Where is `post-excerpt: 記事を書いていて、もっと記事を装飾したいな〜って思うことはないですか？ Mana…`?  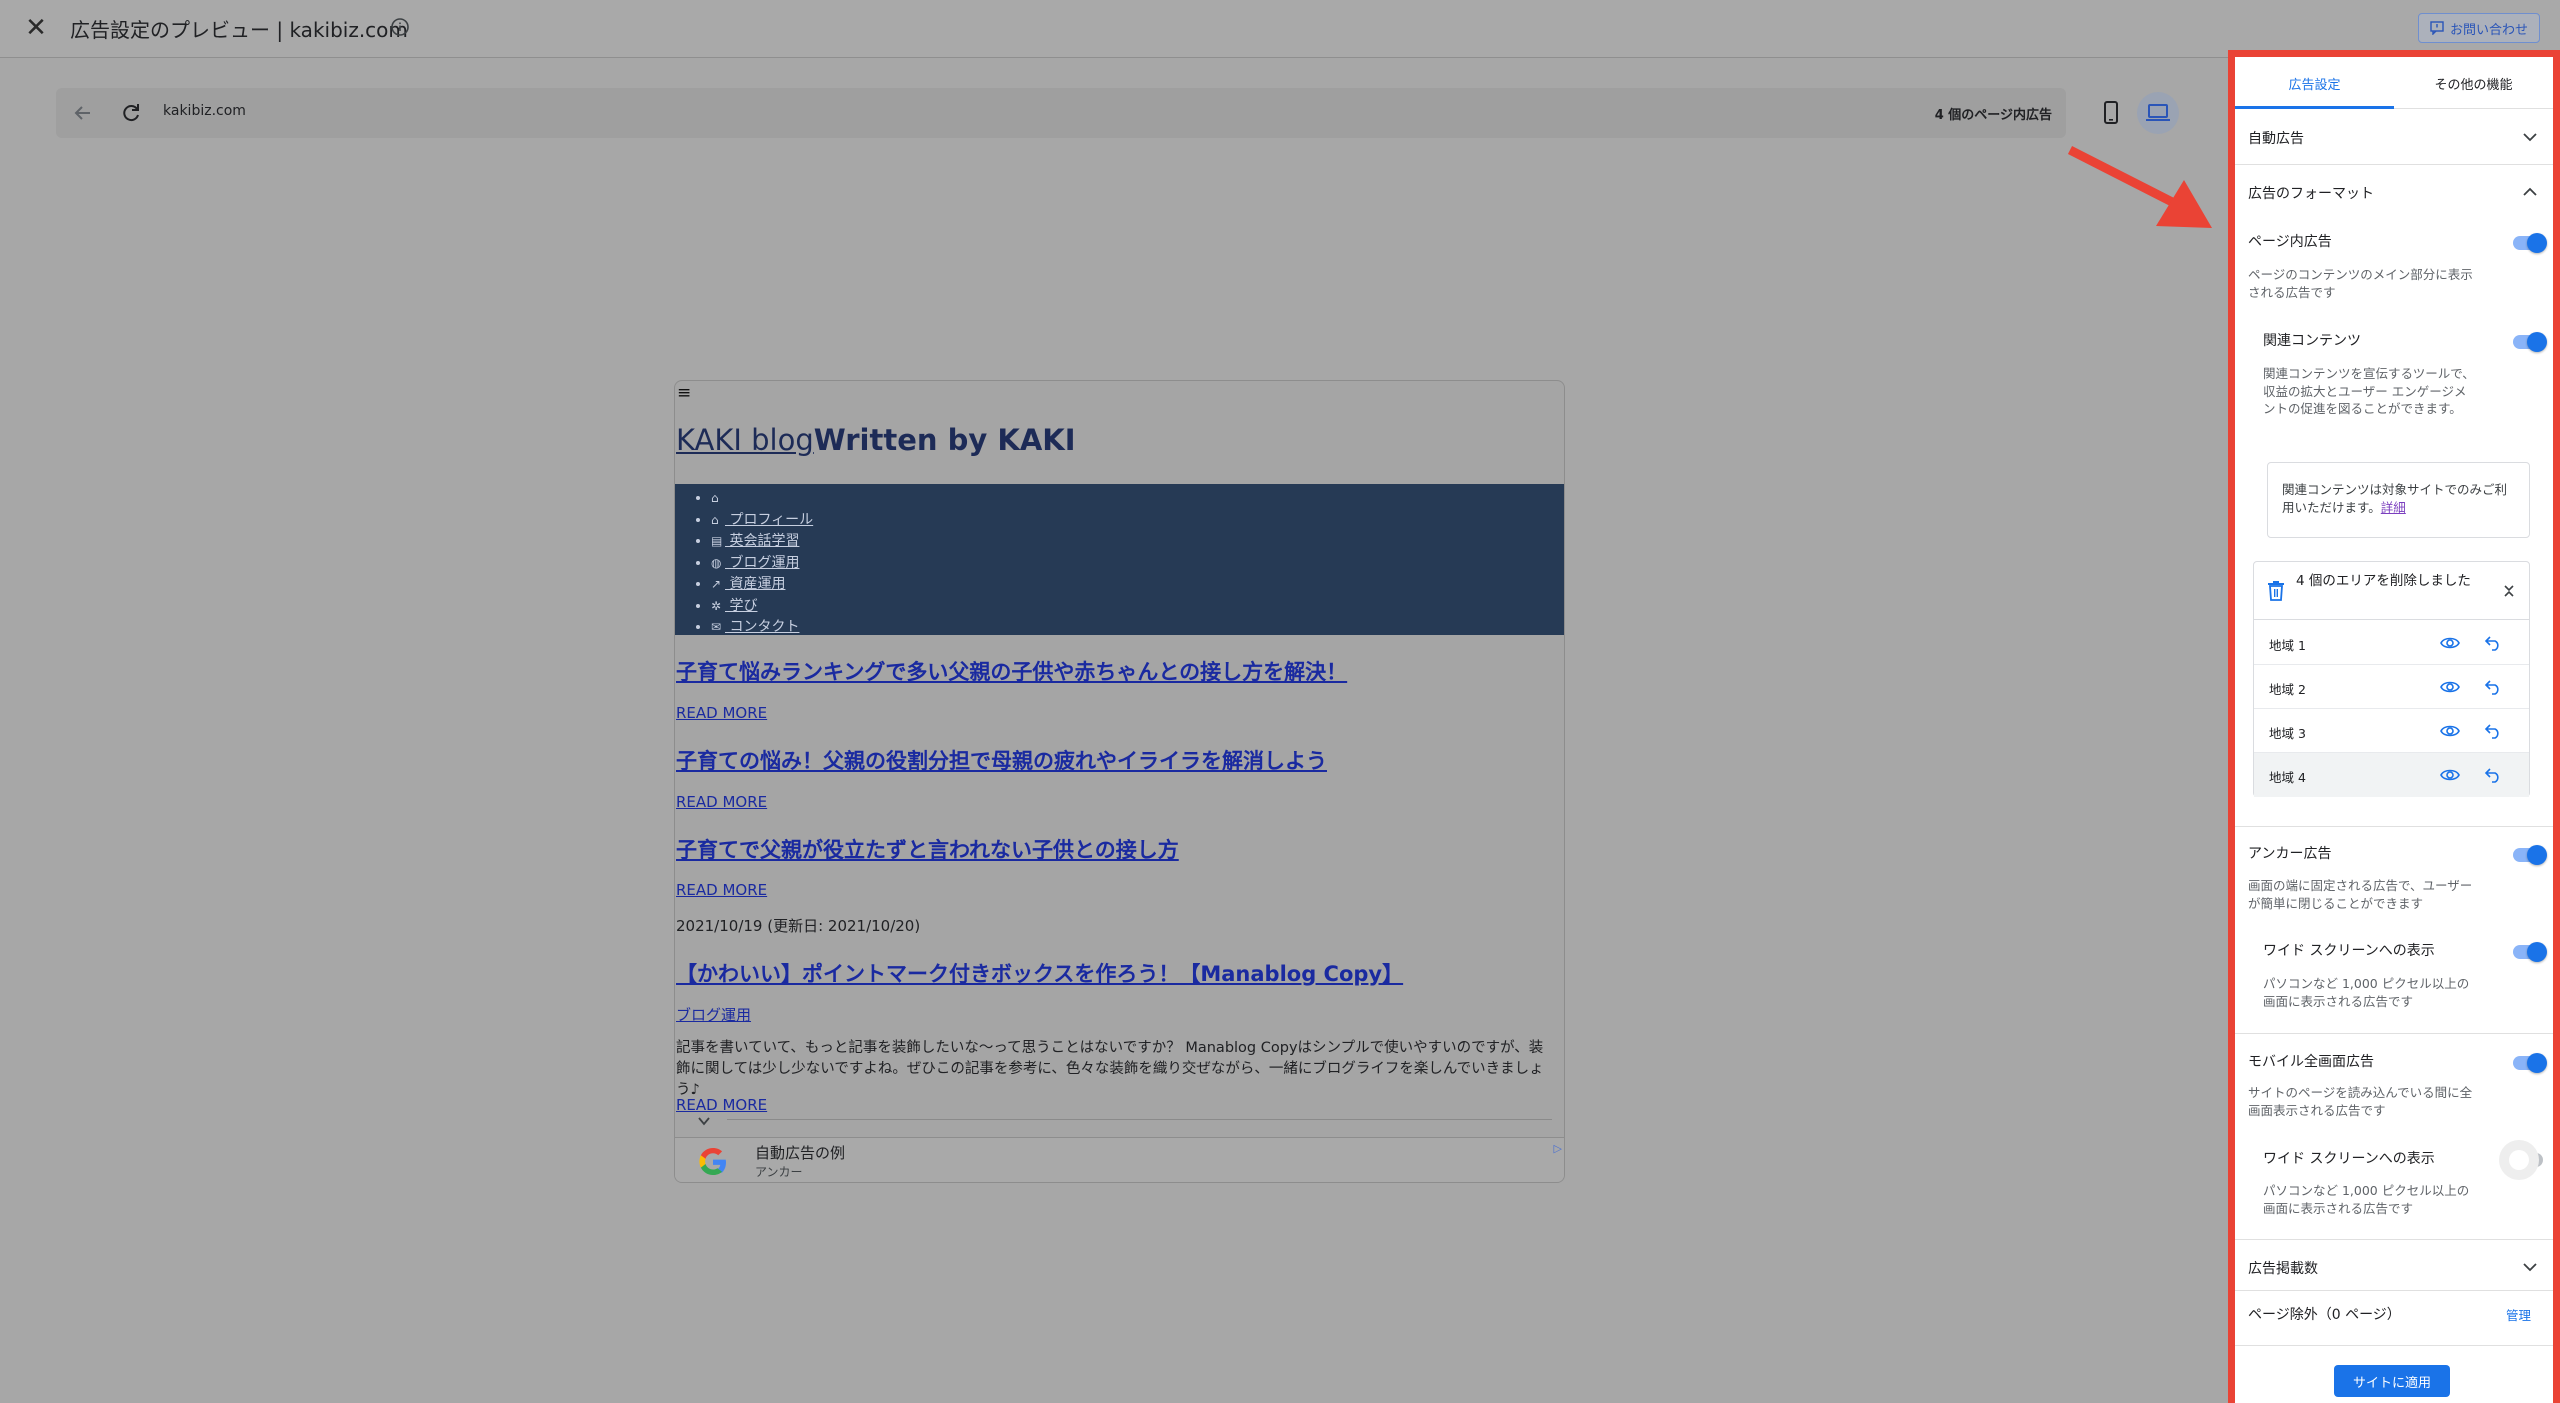 post-excerpt: 記事を書いていて、もっと記事を装飾したいな〜って思うことはないですか？ Mana… is located at coordinates (1110, 1069).